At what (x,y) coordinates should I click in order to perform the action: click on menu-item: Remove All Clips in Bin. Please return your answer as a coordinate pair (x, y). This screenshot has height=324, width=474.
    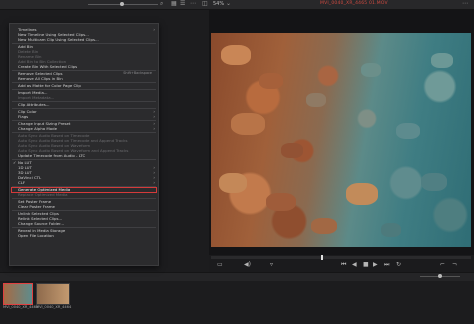
    Looking at the image, I should click on (40, 78).